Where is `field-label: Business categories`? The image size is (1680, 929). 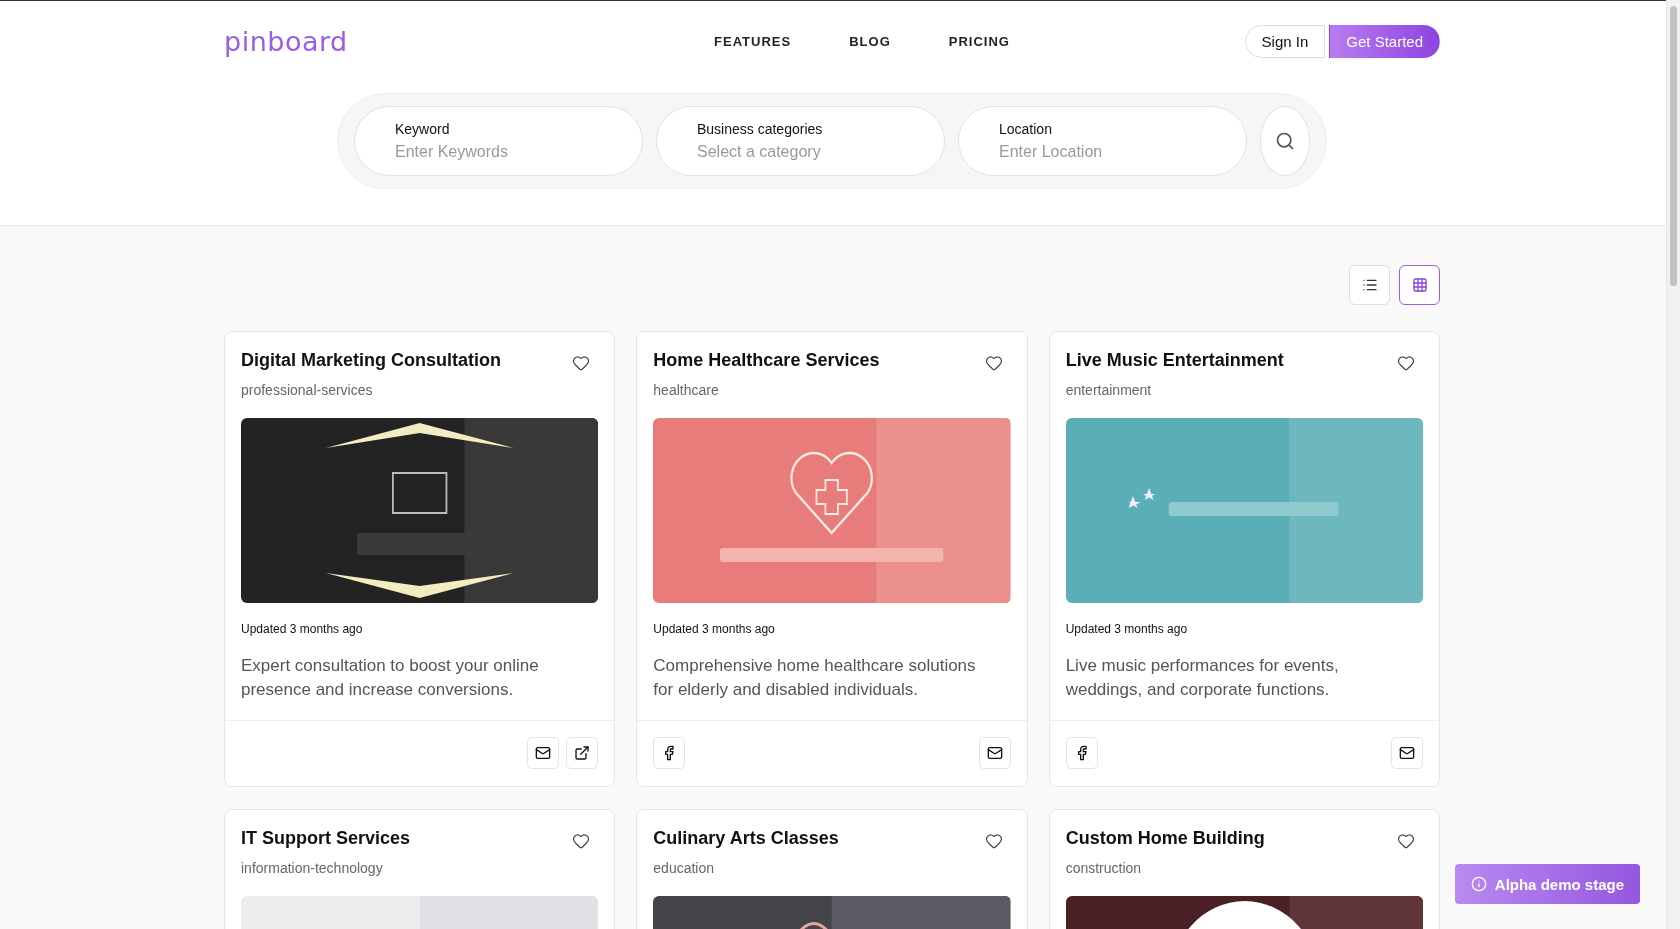
field-label: Business categories is located at coordinates (760, 129).